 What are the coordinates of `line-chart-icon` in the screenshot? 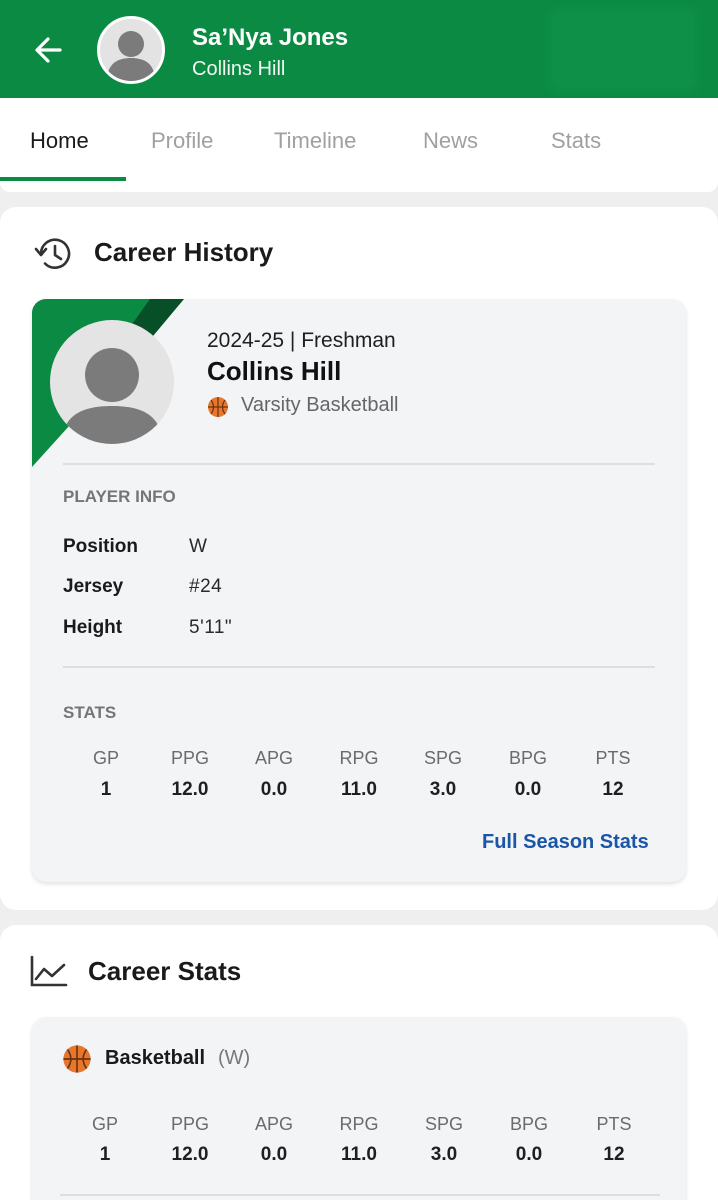 It's located at (49, 971).